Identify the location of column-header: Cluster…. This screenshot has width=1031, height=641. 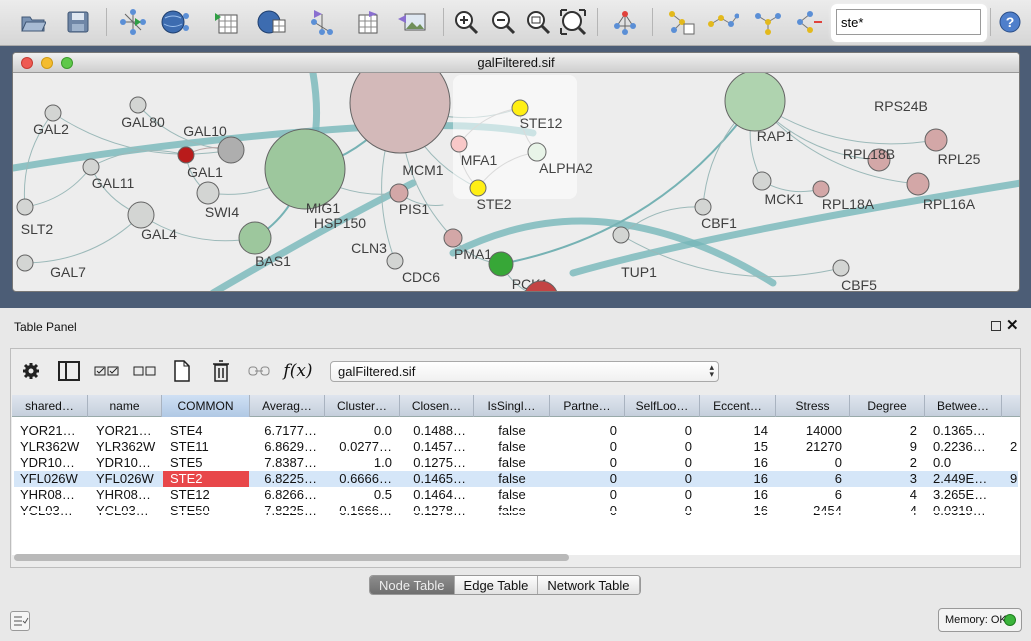
(362, 406).